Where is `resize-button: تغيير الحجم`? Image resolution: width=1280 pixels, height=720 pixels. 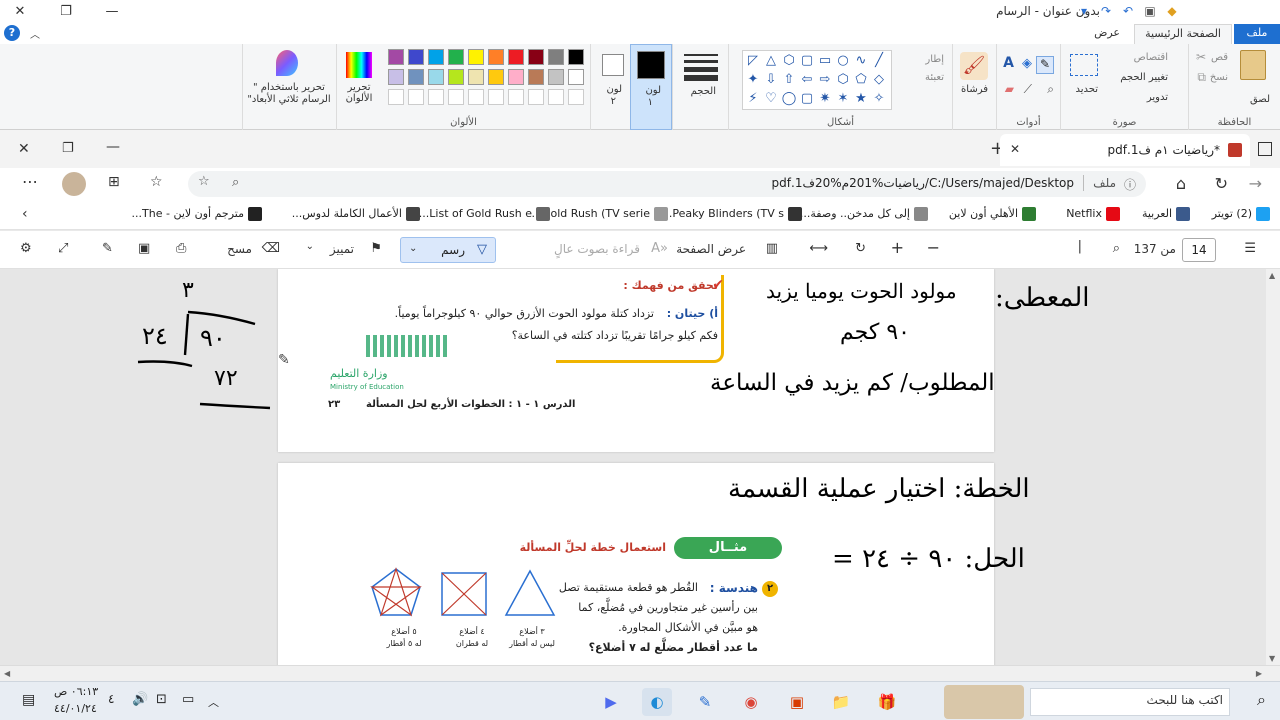
resize-button: تغيير الحجم is located at coordinates (1144, 77).